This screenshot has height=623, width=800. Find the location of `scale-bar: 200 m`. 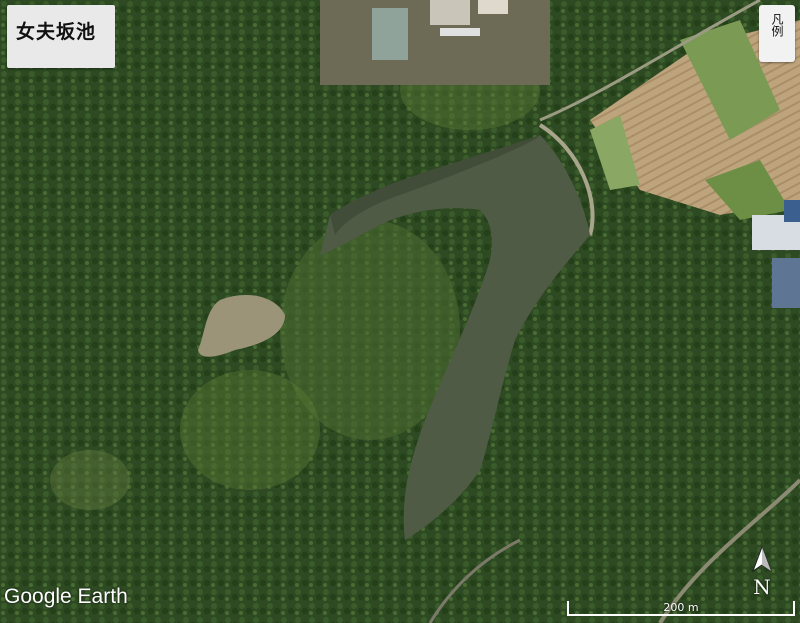

scale-bar: 200 m is located at coordinates (681, 607).